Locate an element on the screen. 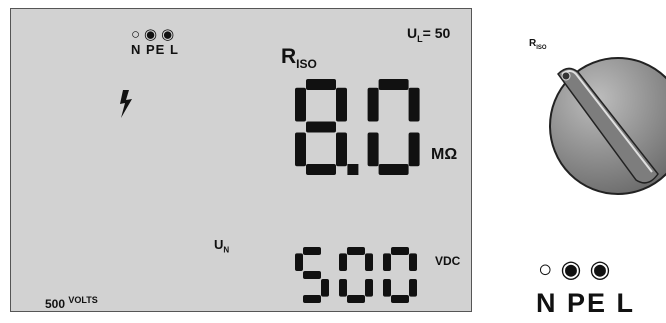 The image size is (666, 323). terminal-panel-labels: N PE L is located at coordinates (586, 303).